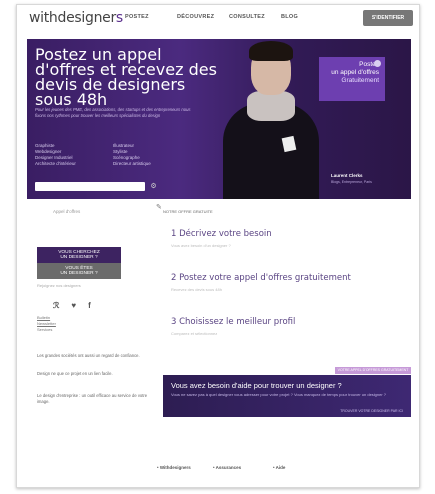 The width and height of the screenshot is (435, 494). I want to click on hero-search-input, so click(90, 186).